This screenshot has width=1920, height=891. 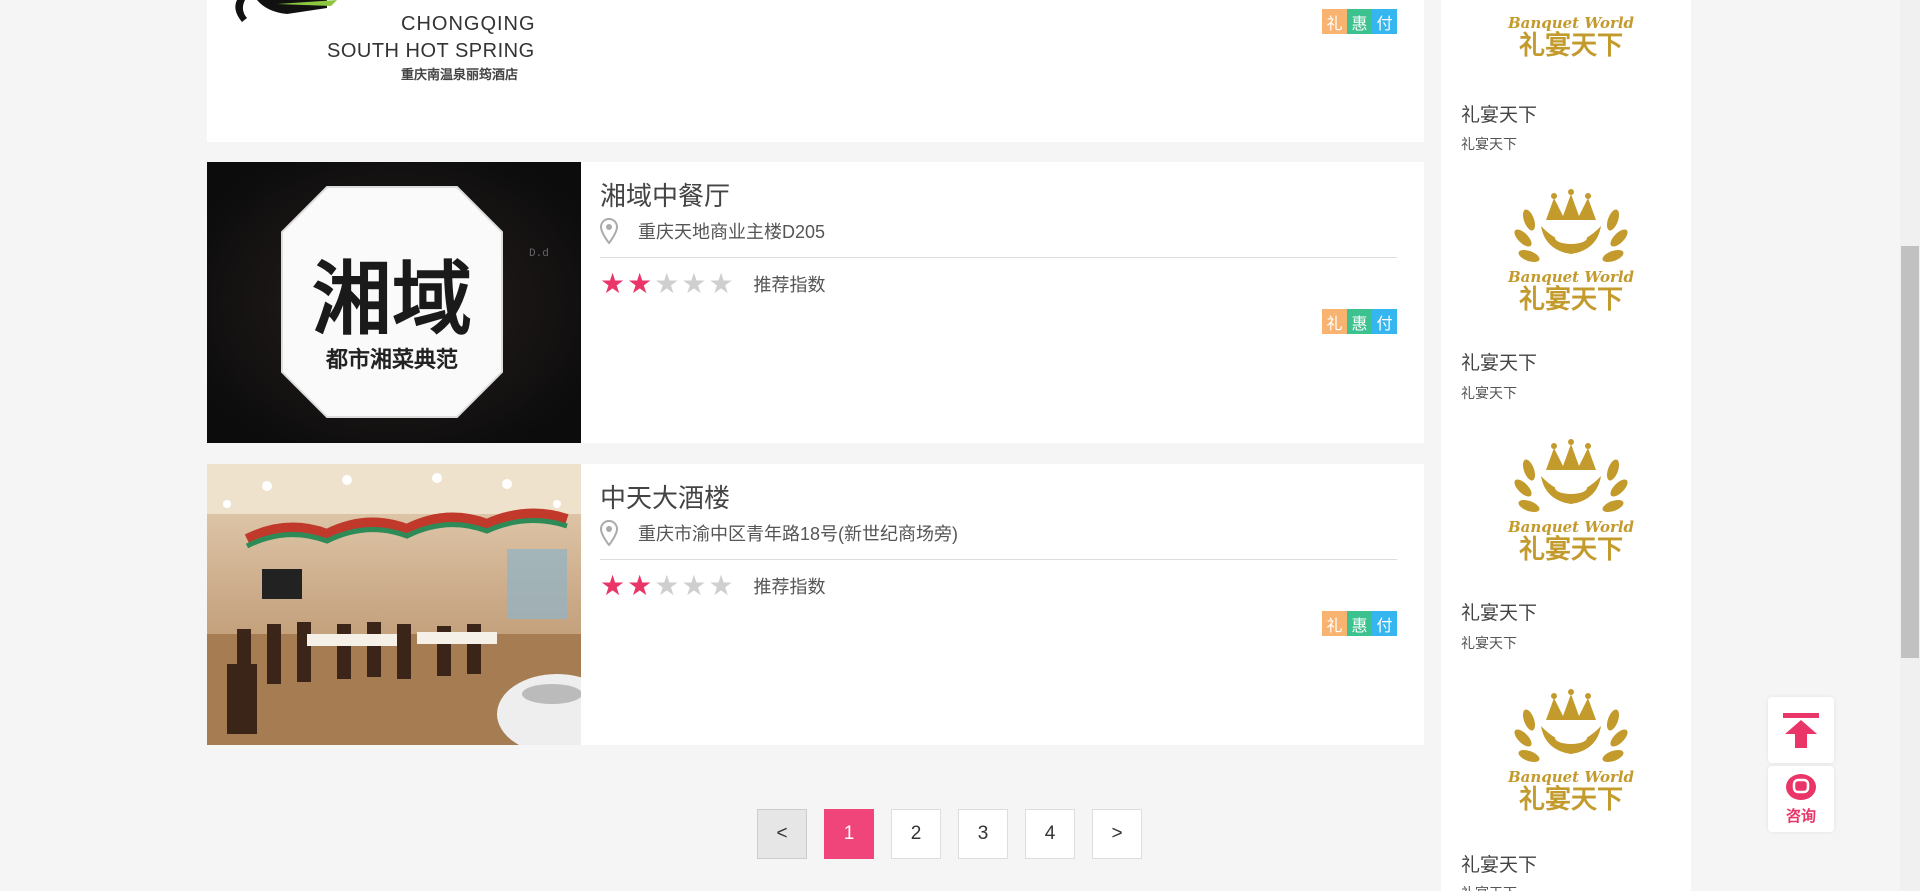 What do you see at coordinates (1117, 834) in the screenshot?
I see `next-page-button: >` at bounding box center [1117, 834].